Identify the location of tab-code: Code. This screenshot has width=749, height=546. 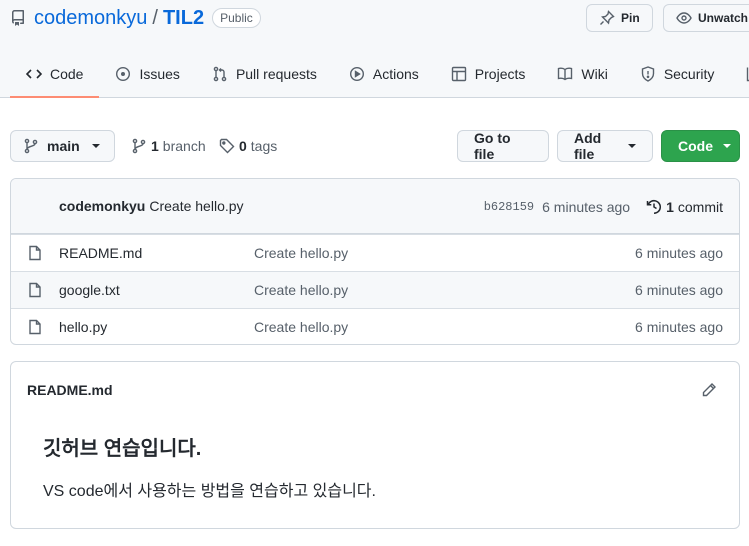
(55, 75).